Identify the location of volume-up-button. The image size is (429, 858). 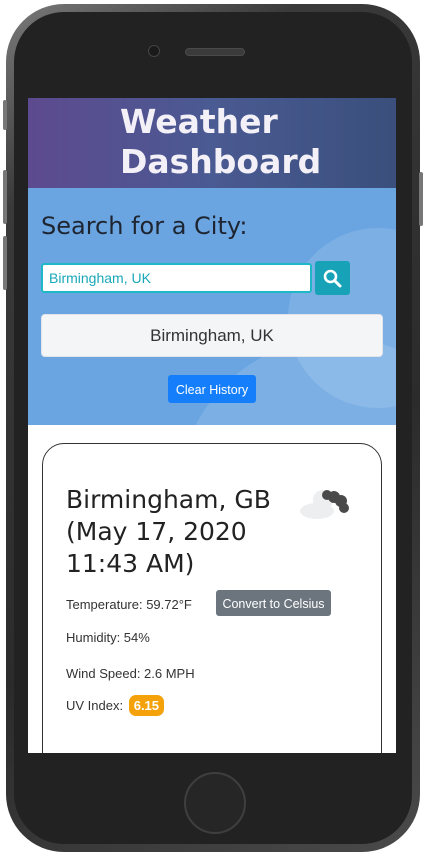
(5, 197).